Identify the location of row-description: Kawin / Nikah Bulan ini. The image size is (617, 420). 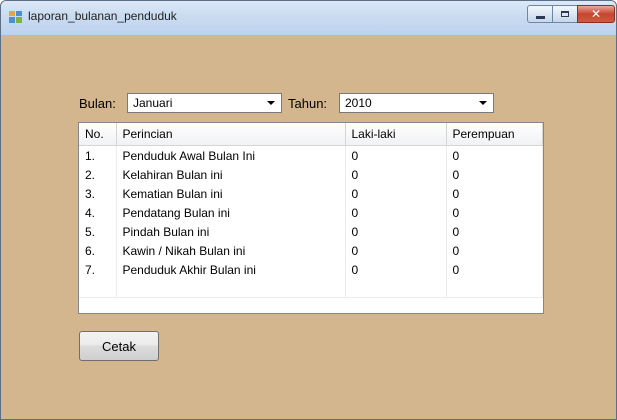
(231, 250).